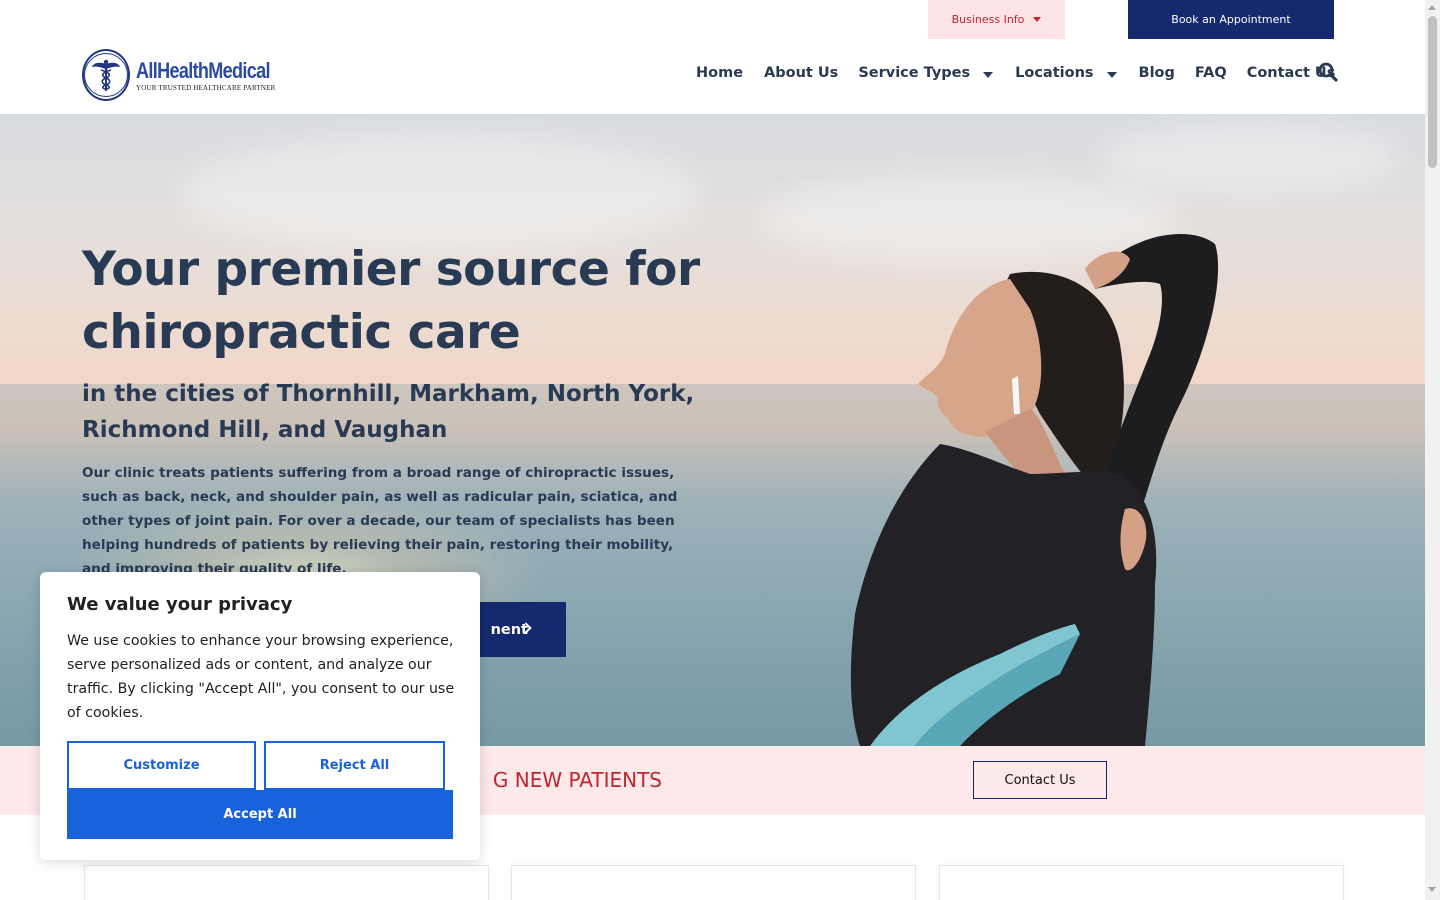 The width and height of the screenshot is (1440, 900). I want to click on cookie-title: We value your privacy, so click(180, 604).